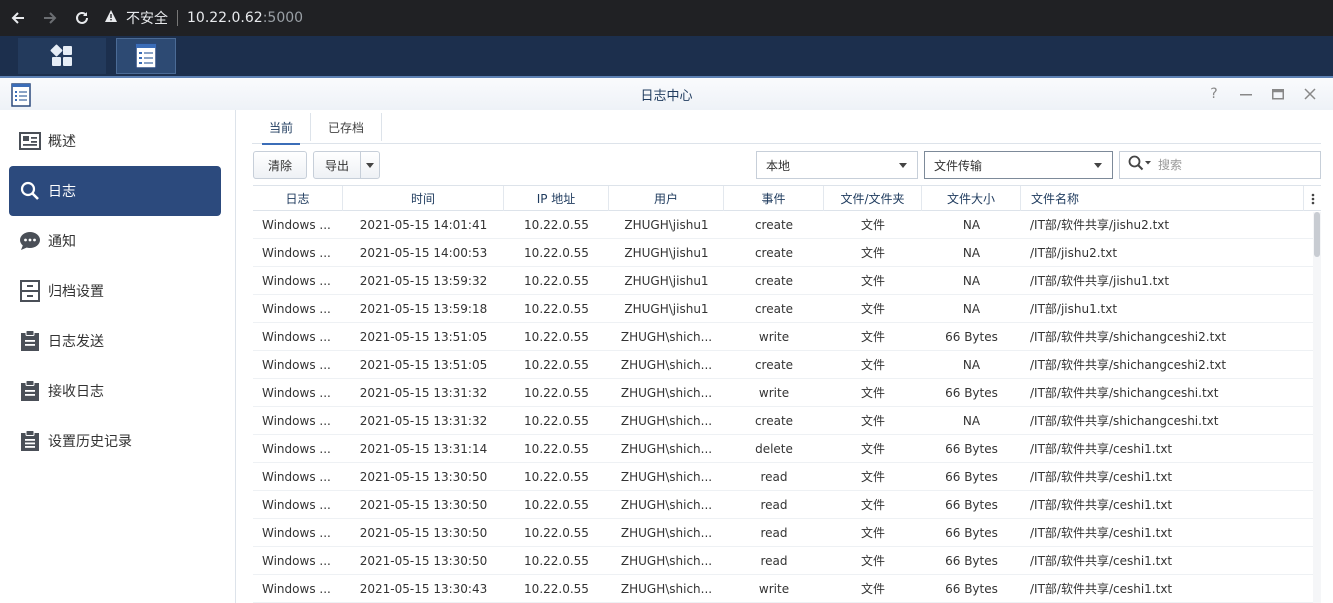  What do you see at coordinates (423, 448) in the screenshot?
I see `table-cell: 2021-05-15 13:31:14` at bounding box center [423, 448].